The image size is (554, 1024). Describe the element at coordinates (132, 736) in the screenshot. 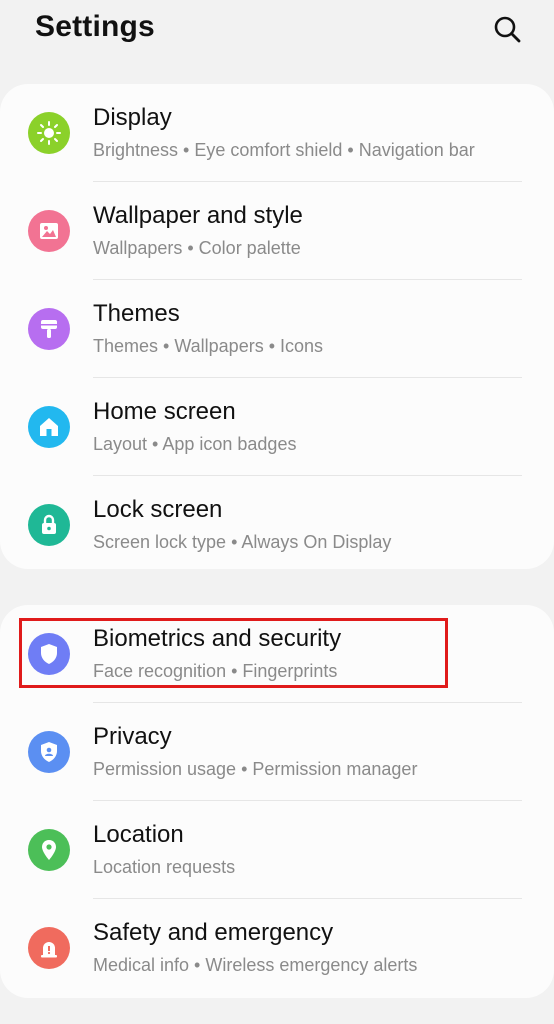

I see `settings-item-label: Privacy` at that location.